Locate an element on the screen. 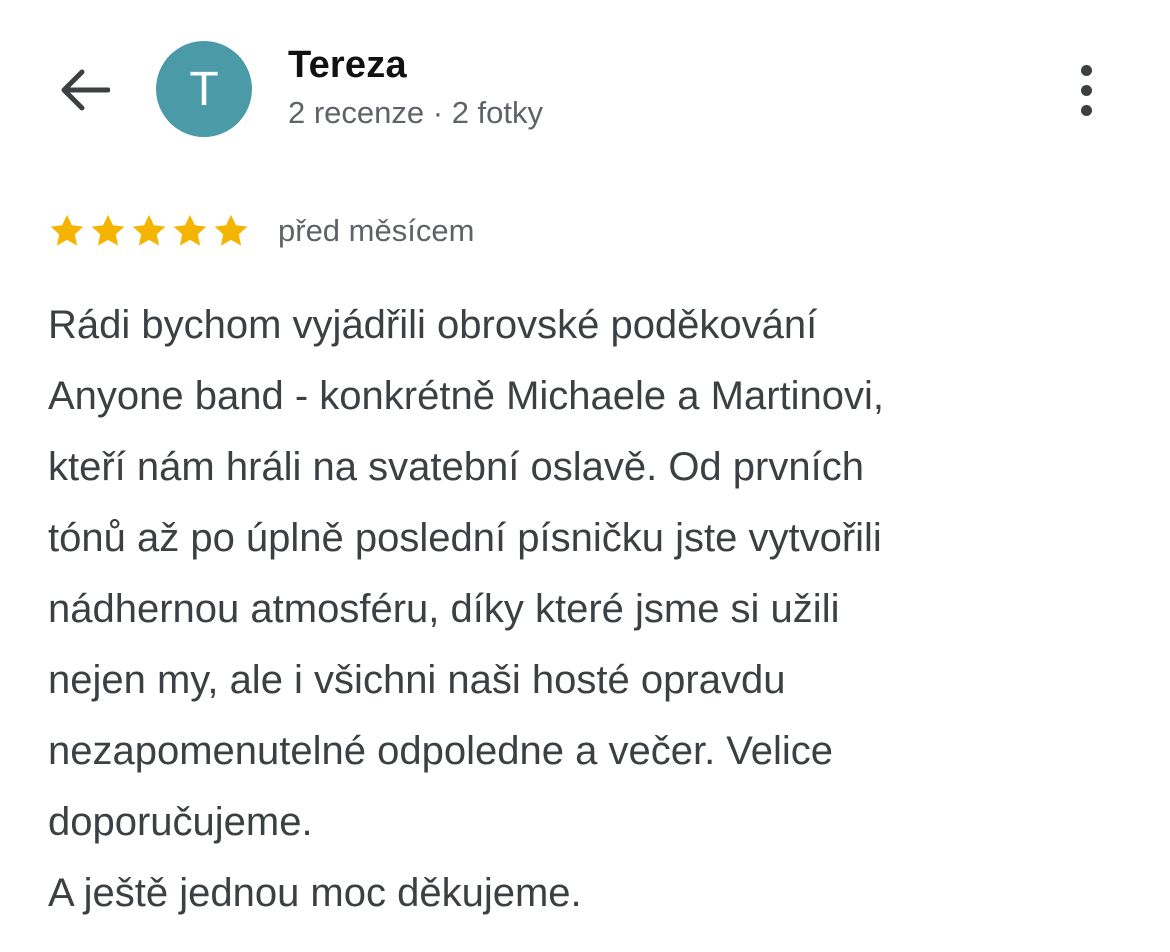 The height and width of the screenshot is (952, 1170). arrow-back-icon is located at coordinates (85, 90).